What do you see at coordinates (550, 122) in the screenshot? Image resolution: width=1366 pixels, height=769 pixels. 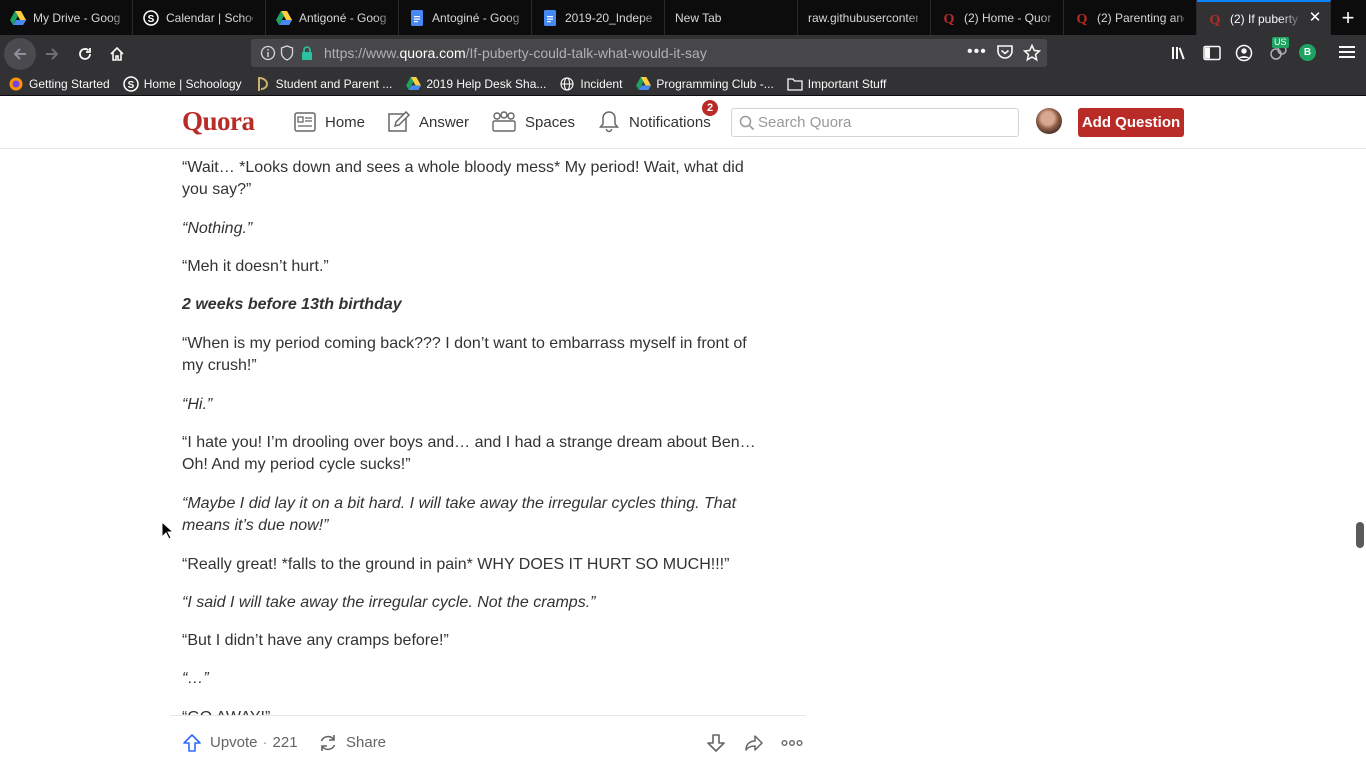 I see `nav-spaces-label: Spaces` at bounding box center [550, 122].